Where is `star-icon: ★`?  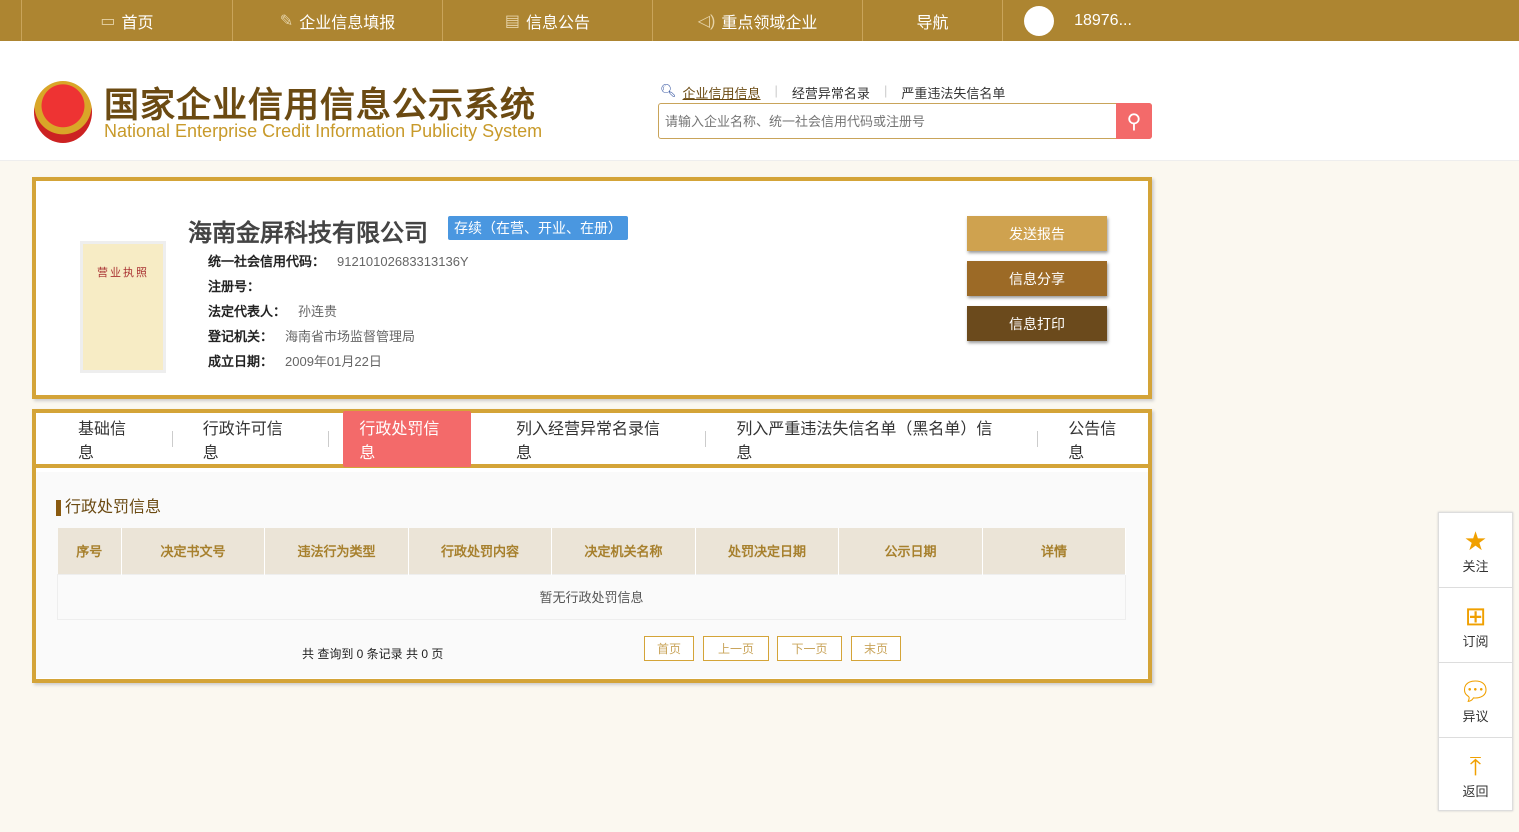
star-icon: ★ is located at coordinates (1475, 540).